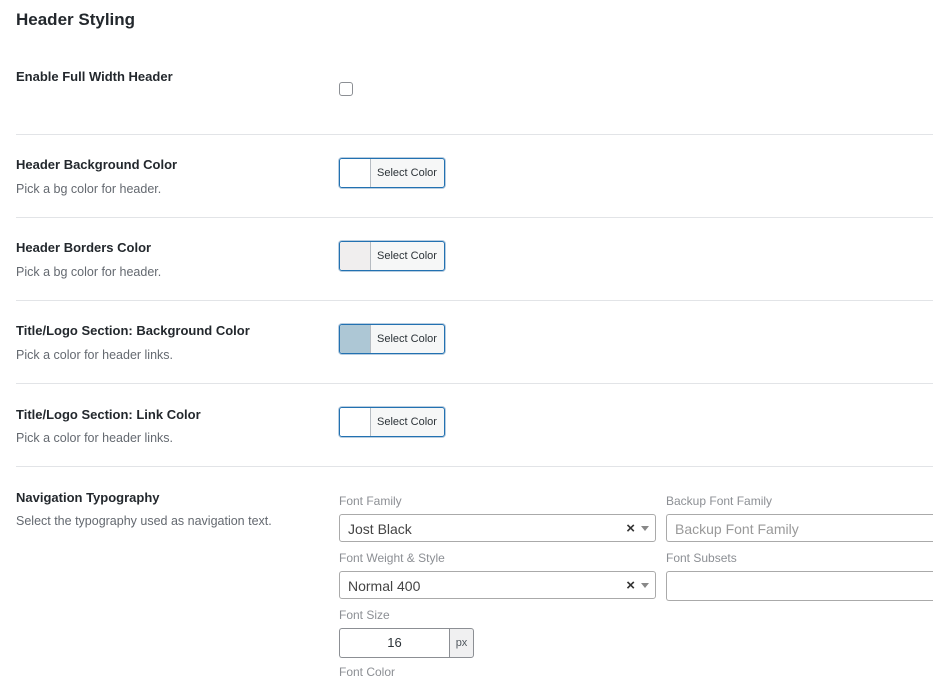 The image size is (933, 679). What do you see at coordinates (76, 19) in the screenshot?
I see `section-title: Header Styling` at bounding box center [76, 19].